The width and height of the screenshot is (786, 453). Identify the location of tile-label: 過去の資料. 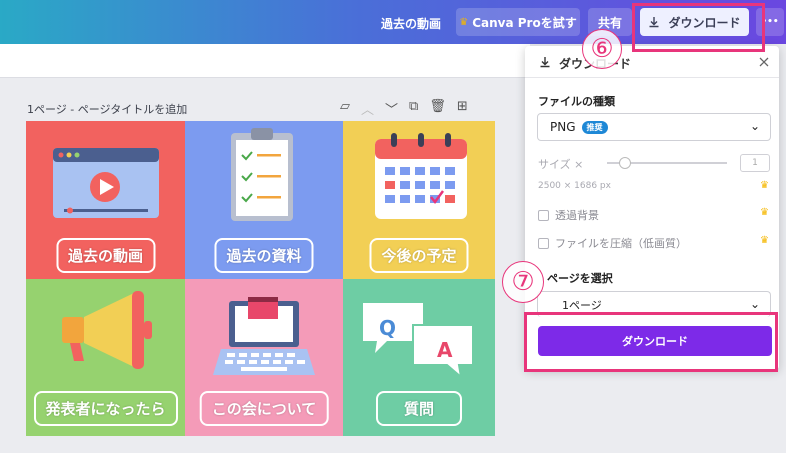
(264, 255).